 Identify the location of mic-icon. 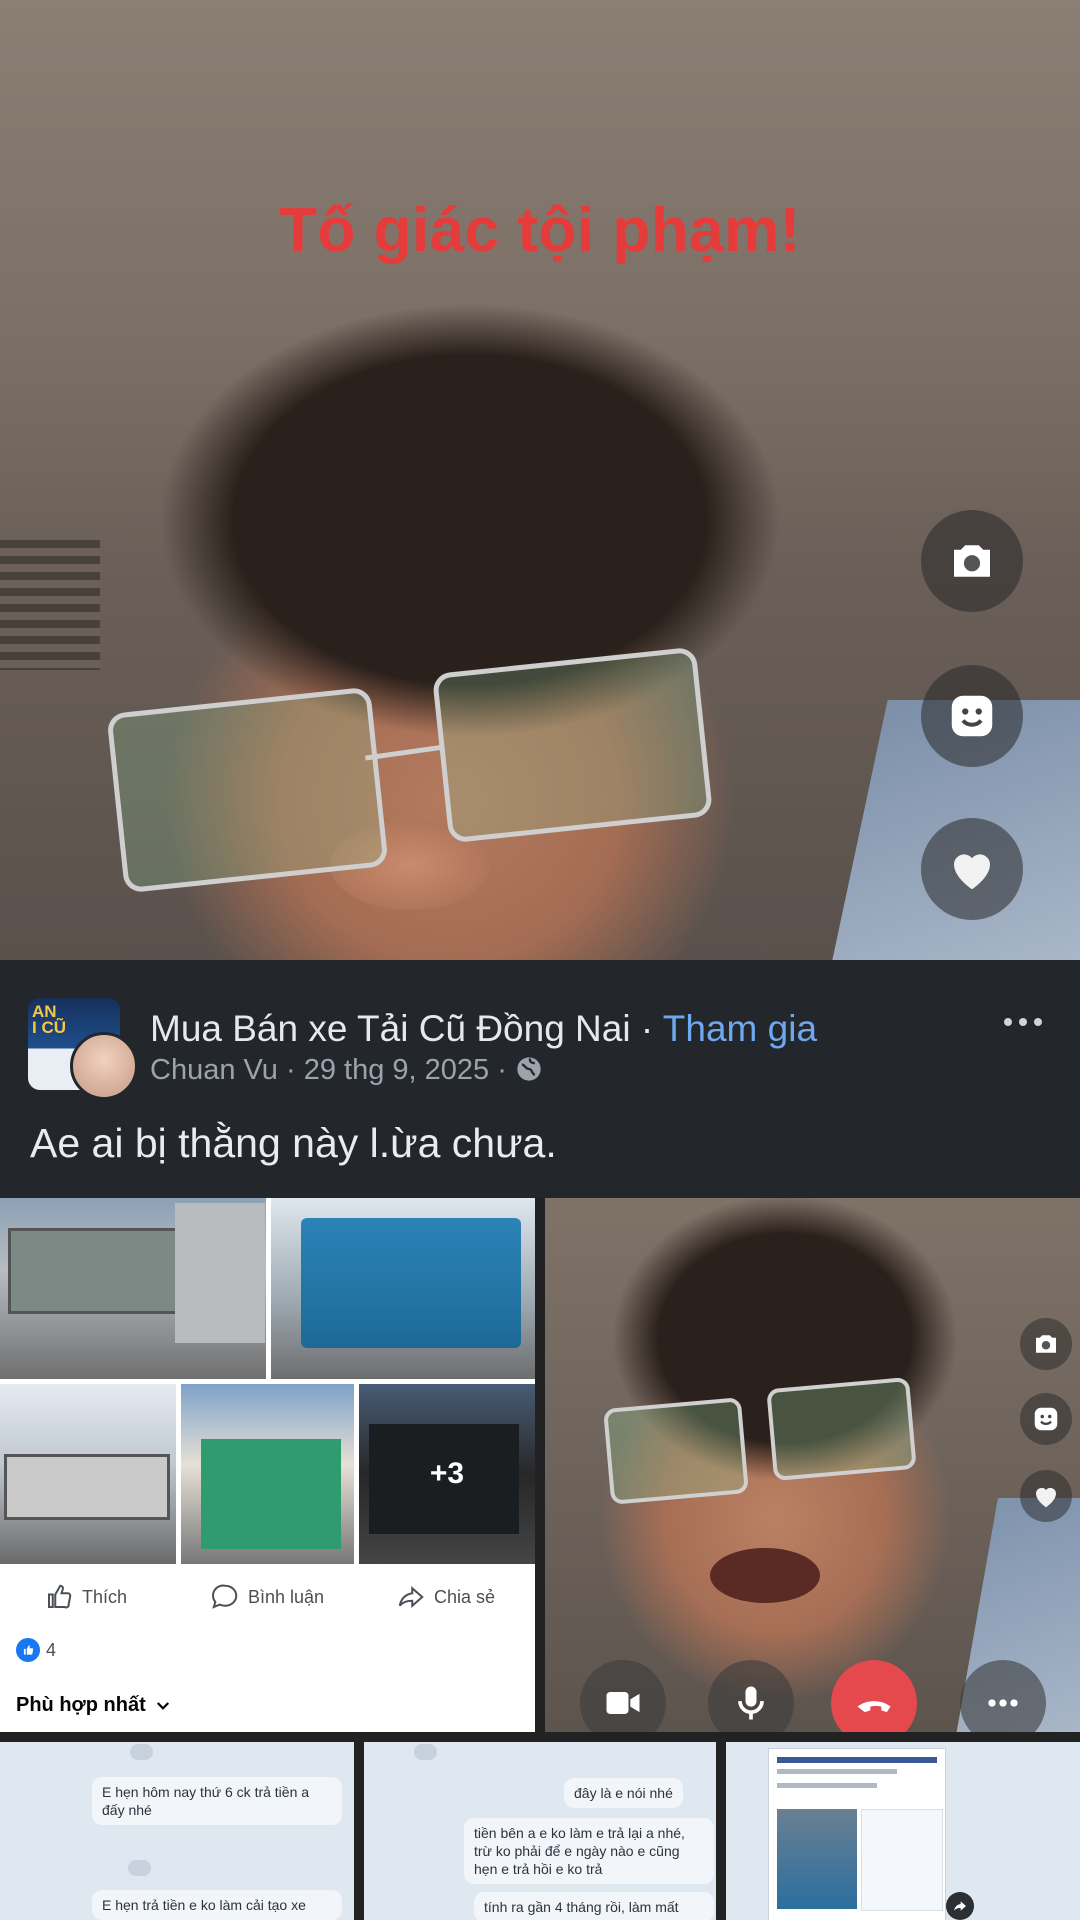
(751, 1703).